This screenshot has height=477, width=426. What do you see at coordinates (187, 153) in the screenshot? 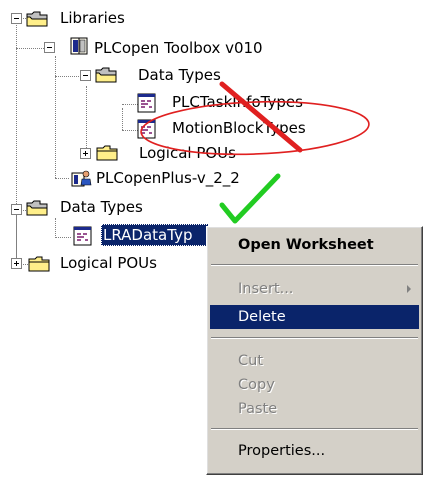
I see `tree-item-toolbox-logicalpous: Logical POUs` at bounding box center [187, 153].